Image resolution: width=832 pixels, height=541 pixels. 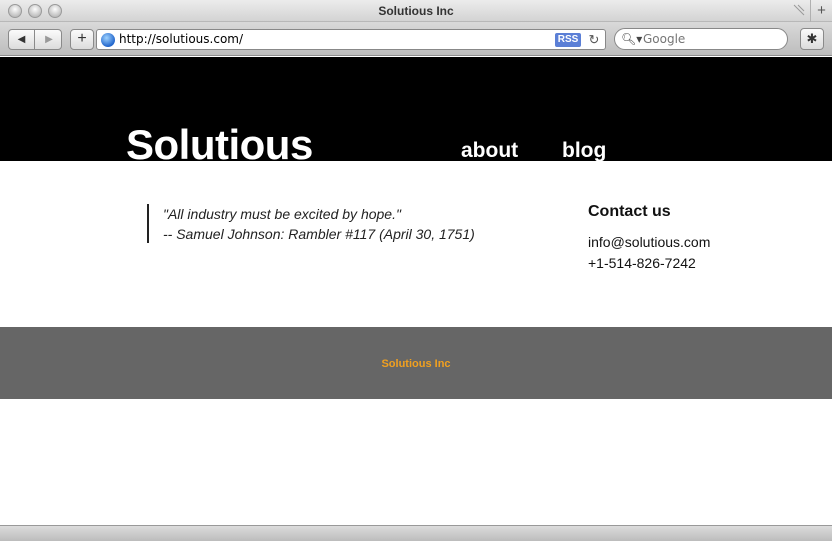 I want to click on contact-email: info@solutious.com, so click(x=649, y=242).